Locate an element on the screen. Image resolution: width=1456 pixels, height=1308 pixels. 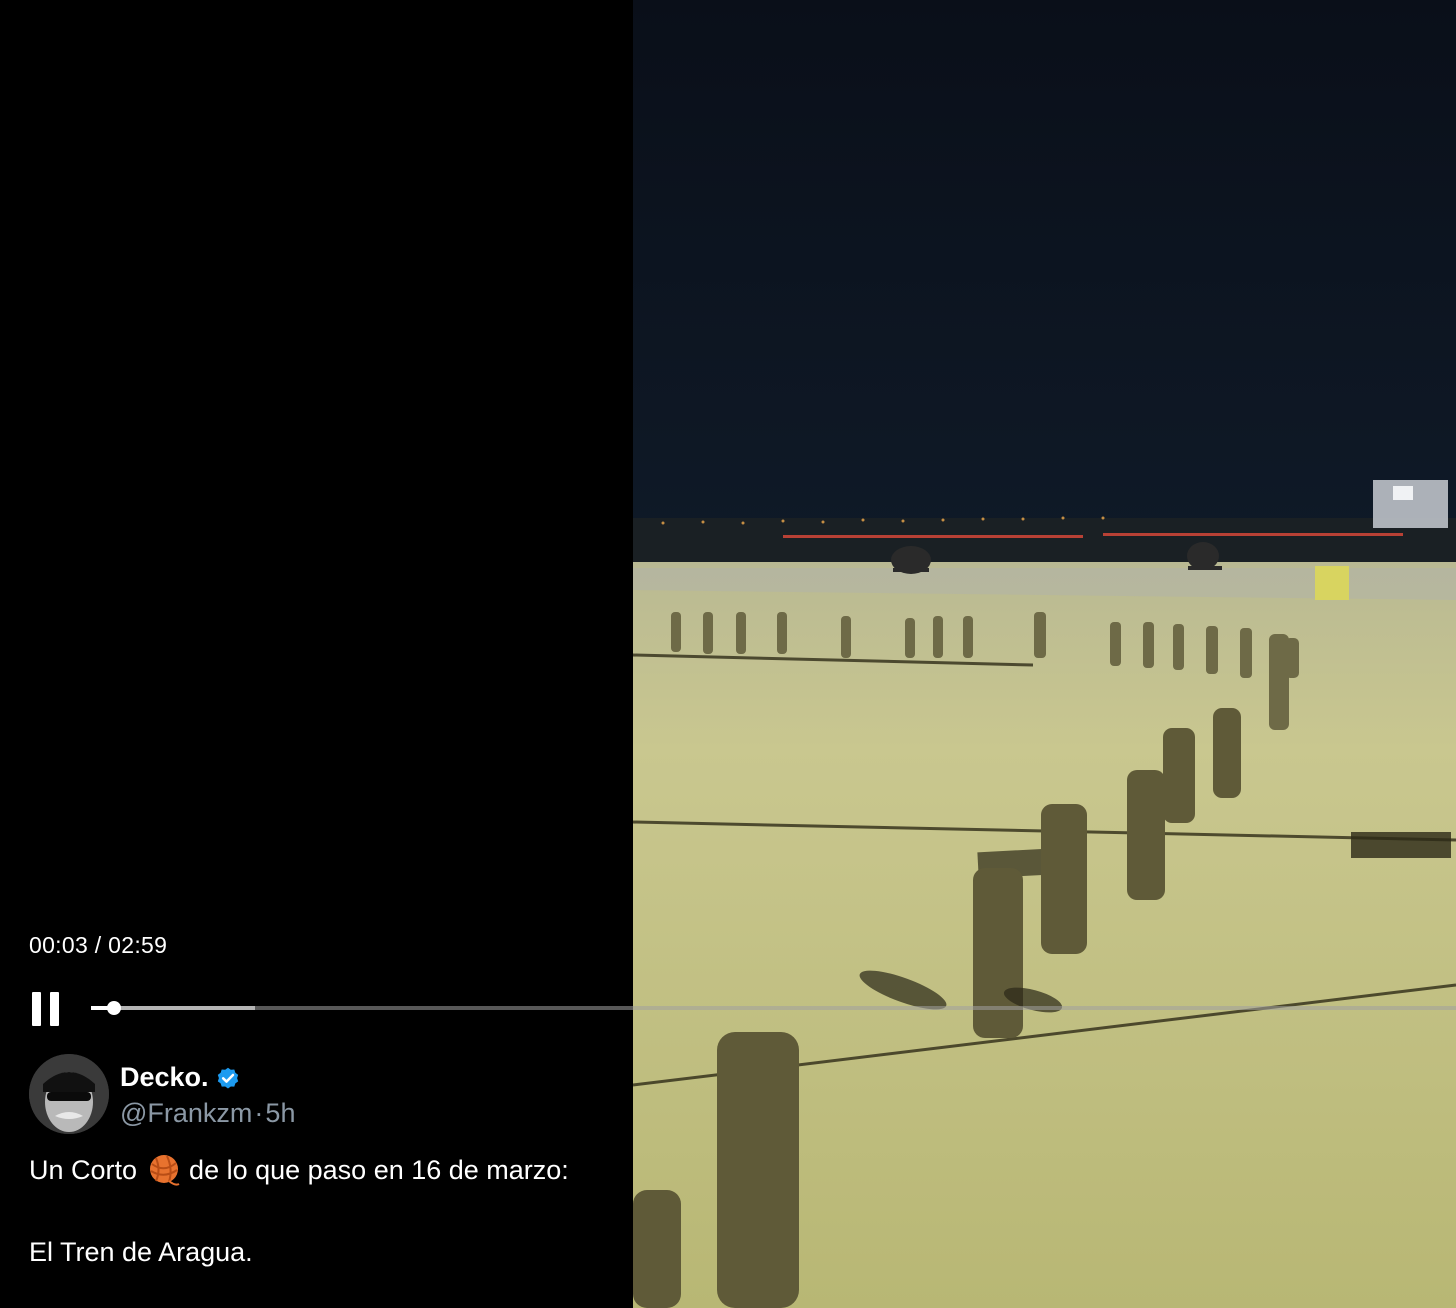
tweet-age: 5h is located at coordinates (280, 1113).